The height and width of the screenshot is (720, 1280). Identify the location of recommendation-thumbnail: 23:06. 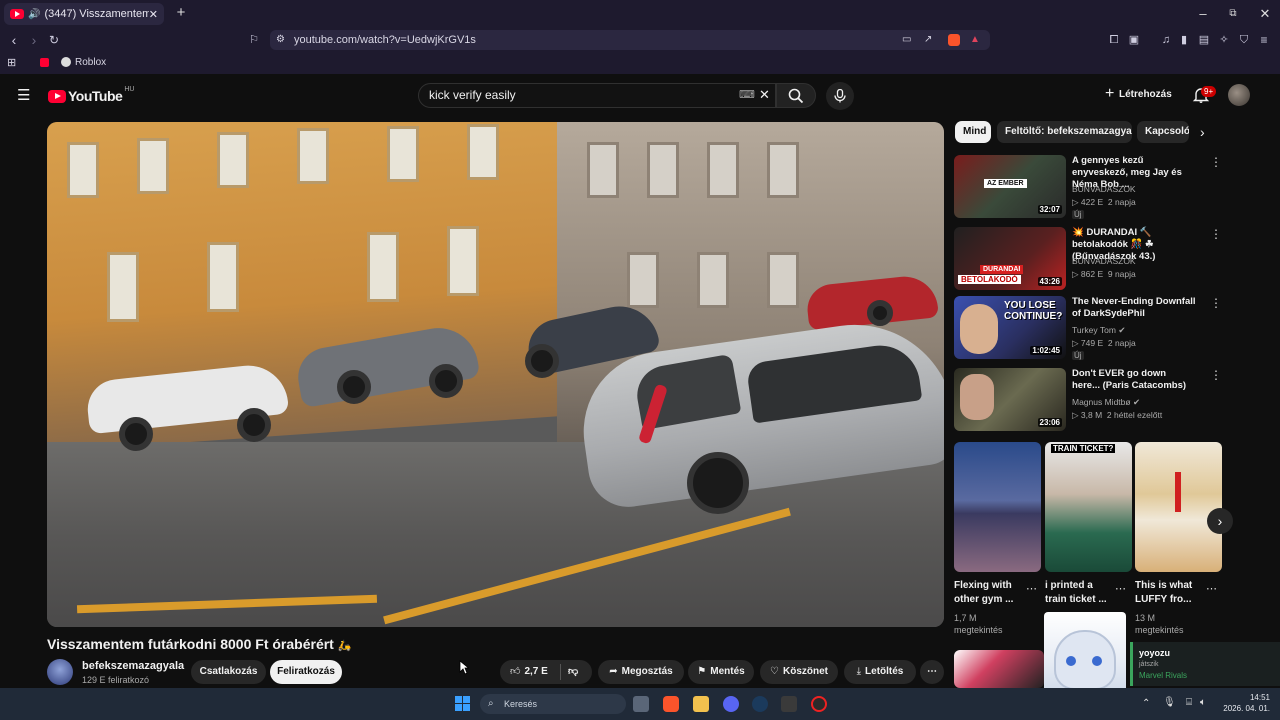
(1010, 399).